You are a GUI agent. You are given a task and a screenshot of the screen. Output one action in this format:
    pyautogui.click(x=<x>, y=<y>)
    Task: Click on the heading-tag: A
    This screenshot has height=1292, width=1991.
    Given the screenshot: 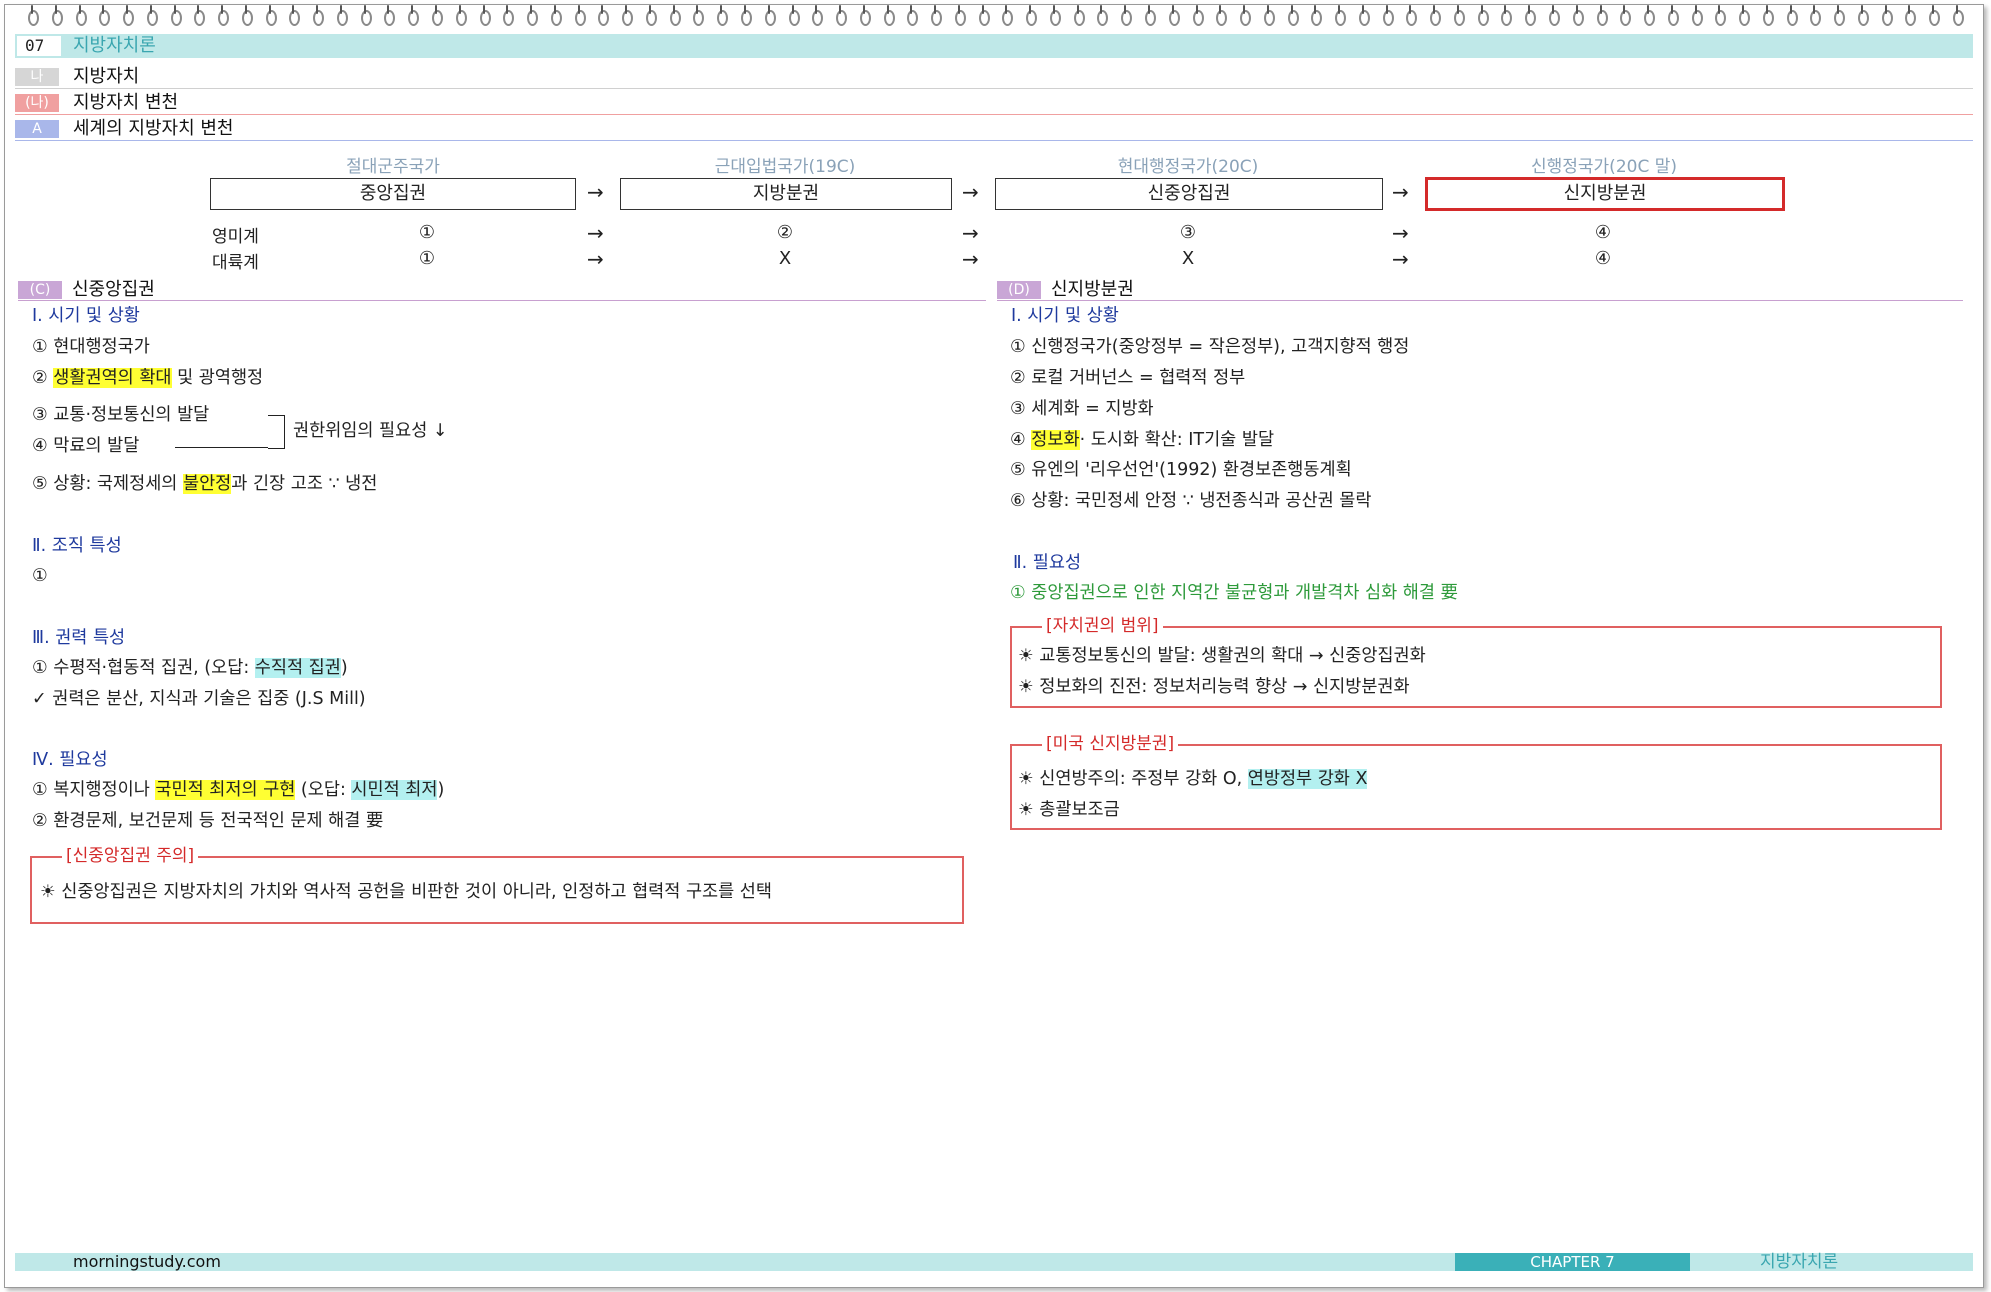 What is the action you would take?
    pyautogui.click(x=37, y=129)
    